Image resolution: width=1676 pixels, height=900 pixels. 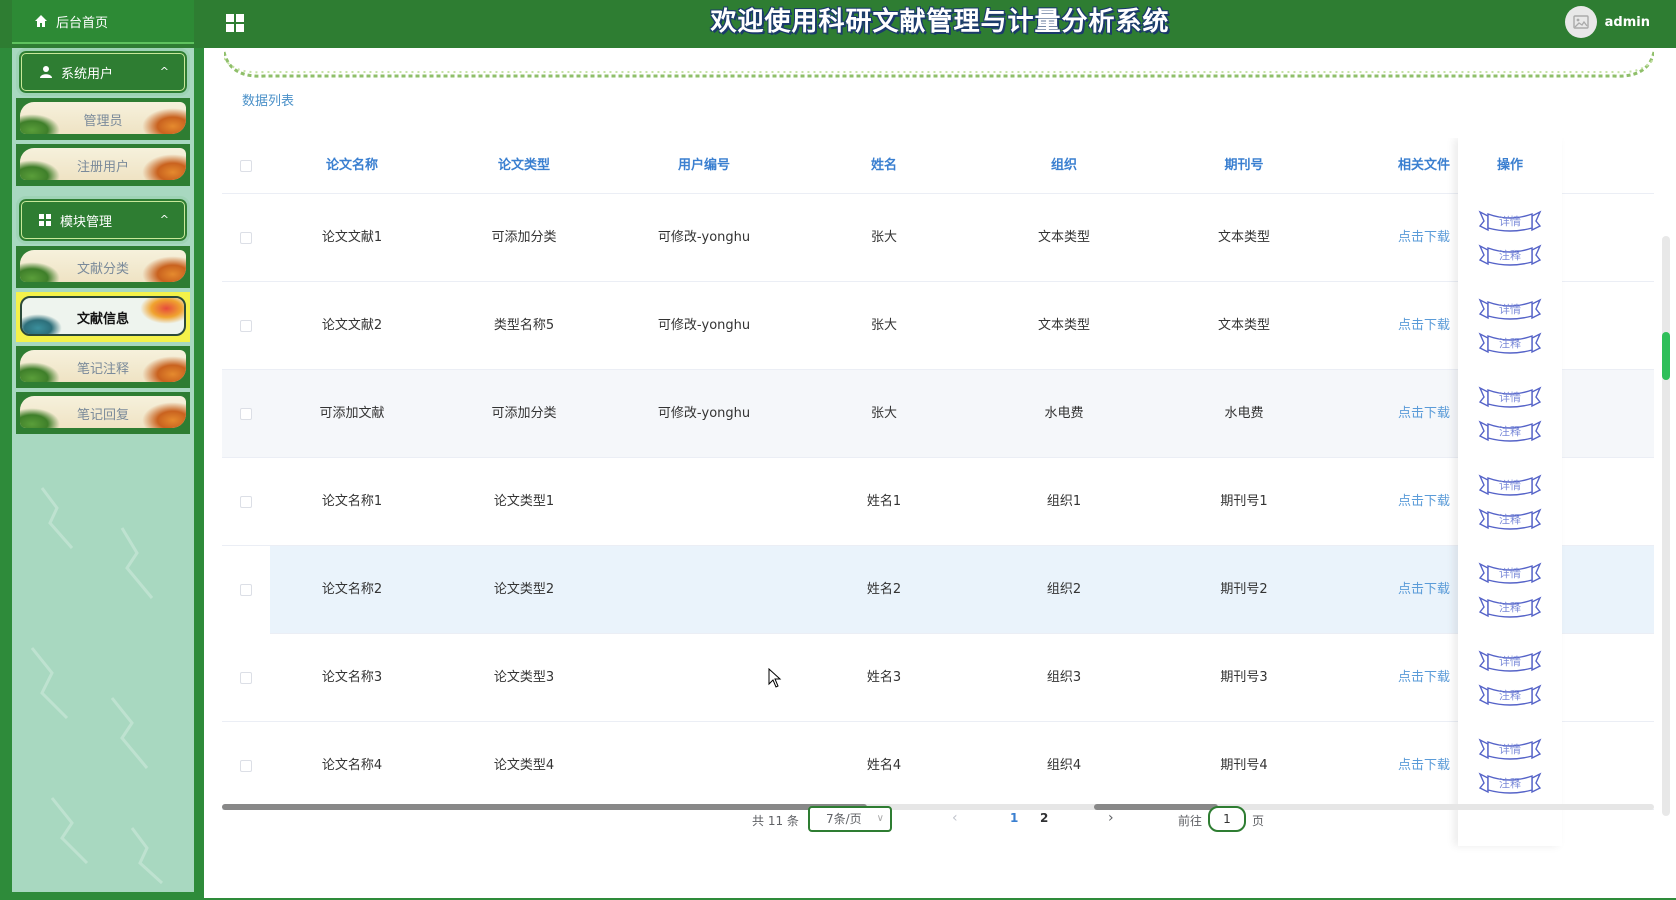 What do you see at coordinates (1227, 819) in the screenshot?
I see `goto-page-input` at bounding box center [1227, 819].